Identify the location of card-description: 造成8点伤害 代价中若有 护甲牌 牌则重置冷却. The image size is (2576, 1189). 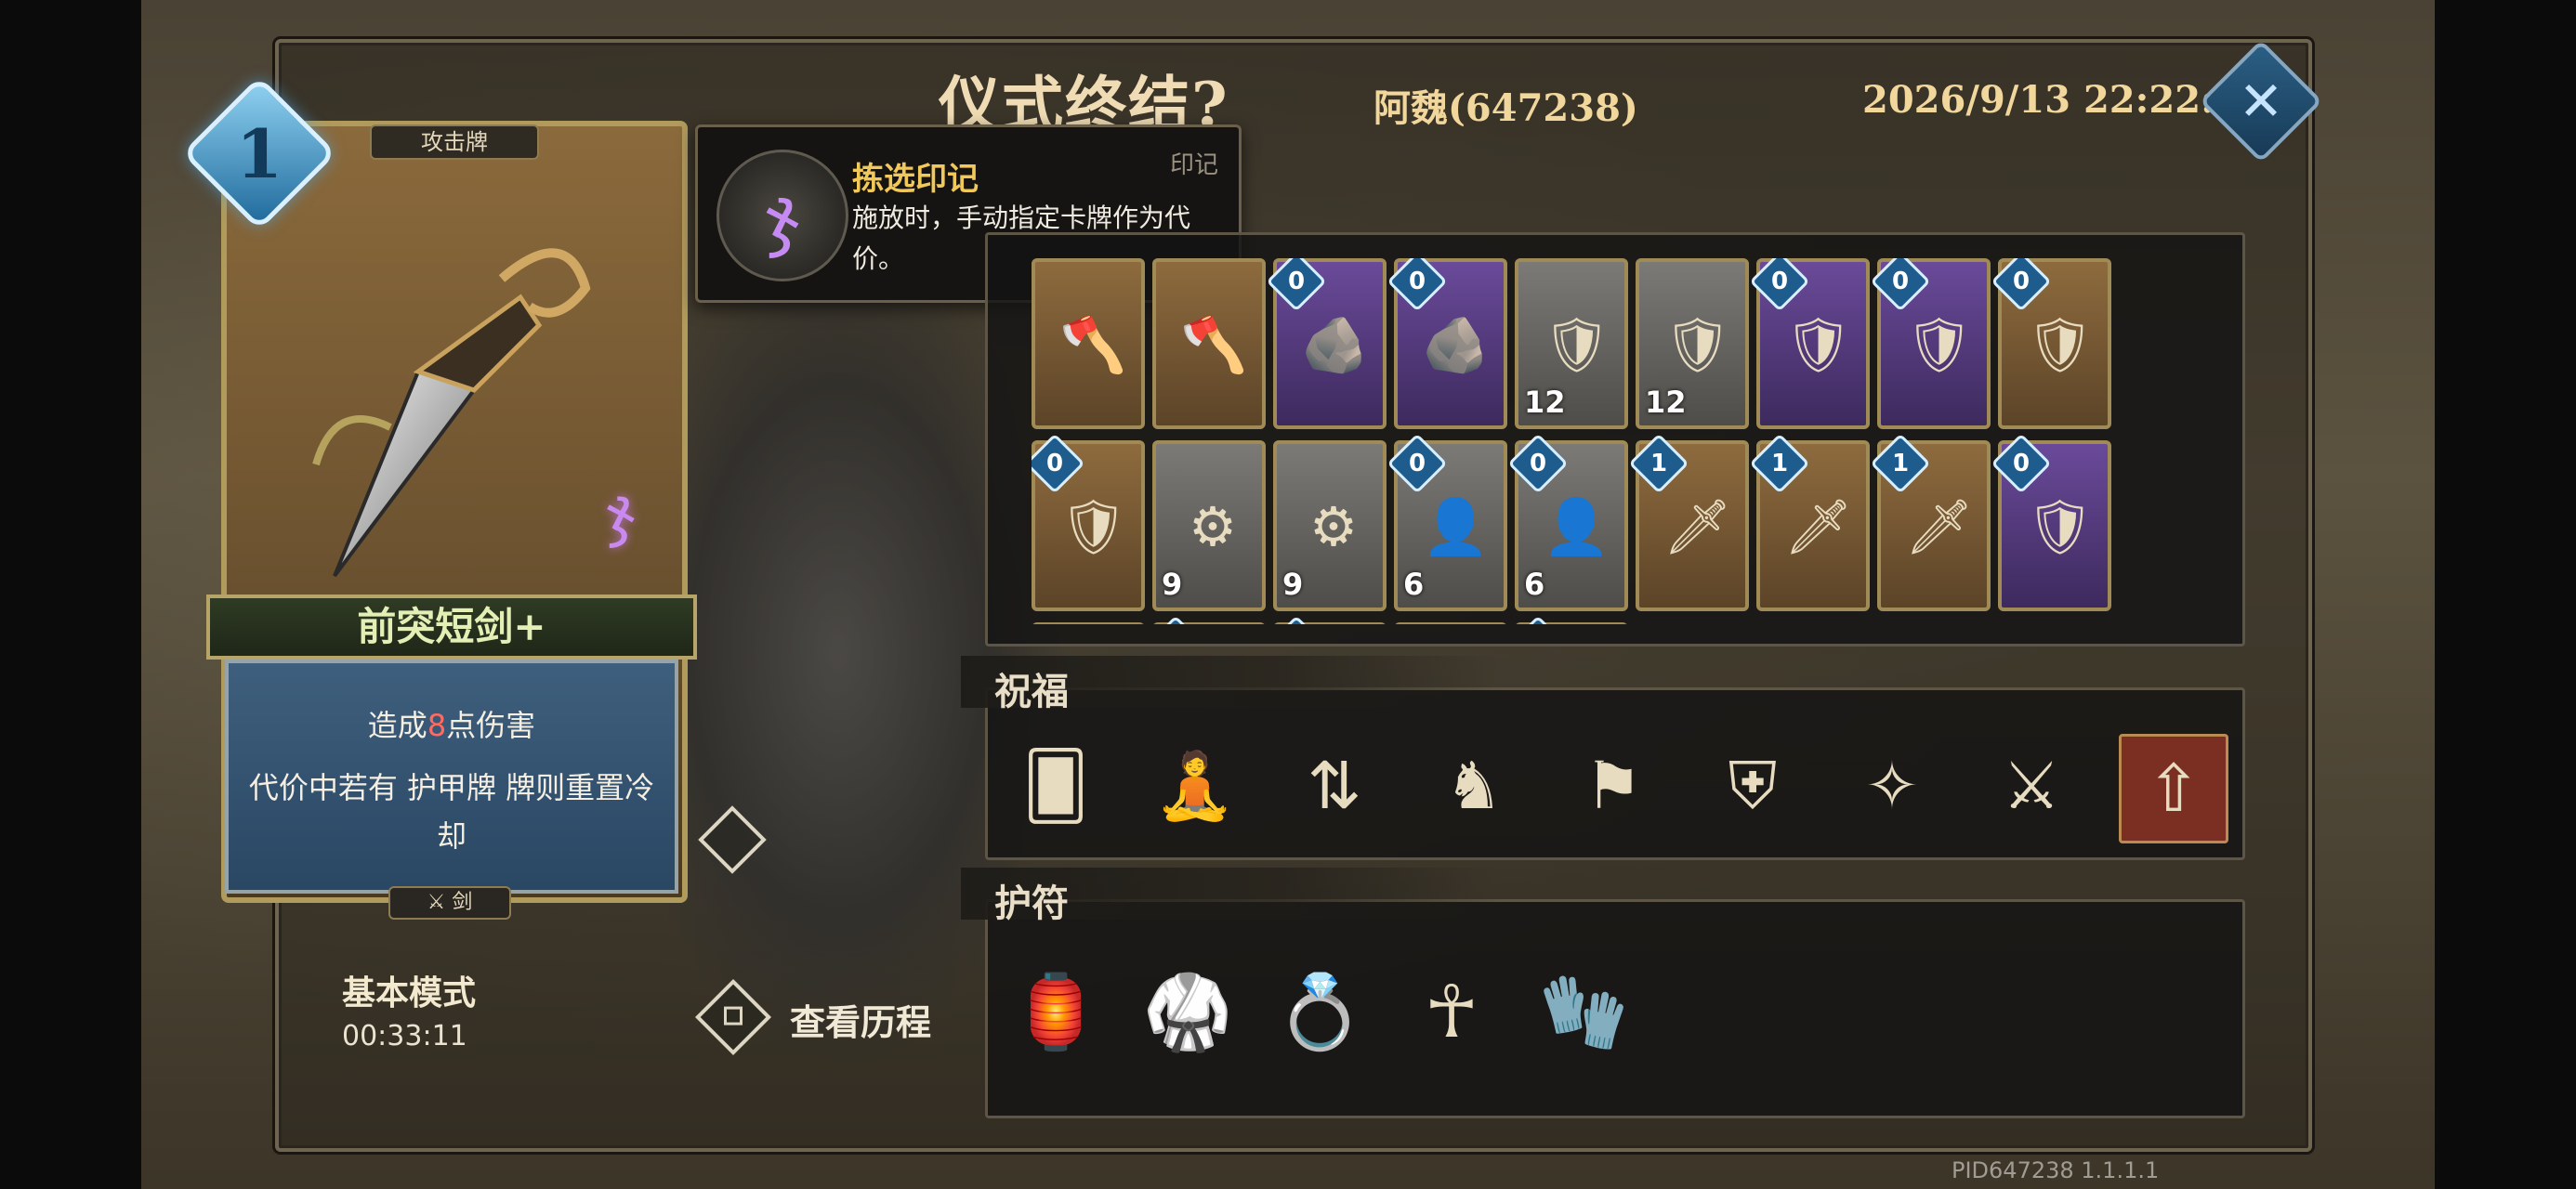
(451, 777).